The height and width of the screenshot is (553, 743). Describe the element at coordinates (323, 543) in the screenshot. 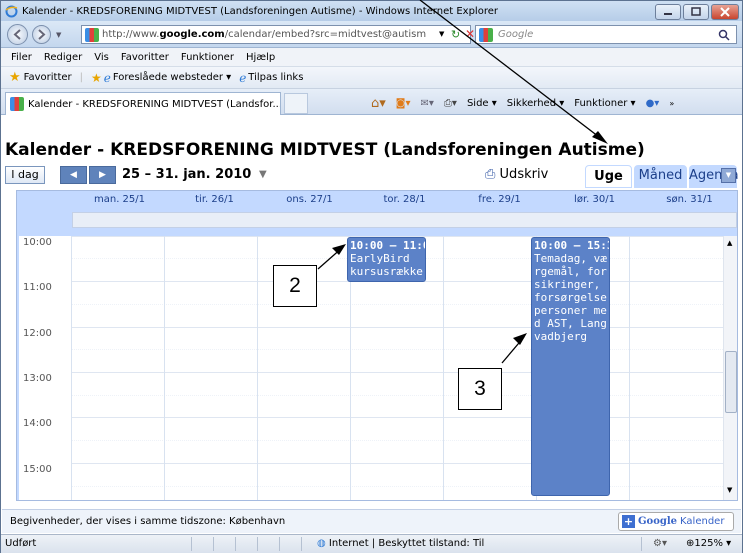

I see `globe-icon: ◍` at that location.